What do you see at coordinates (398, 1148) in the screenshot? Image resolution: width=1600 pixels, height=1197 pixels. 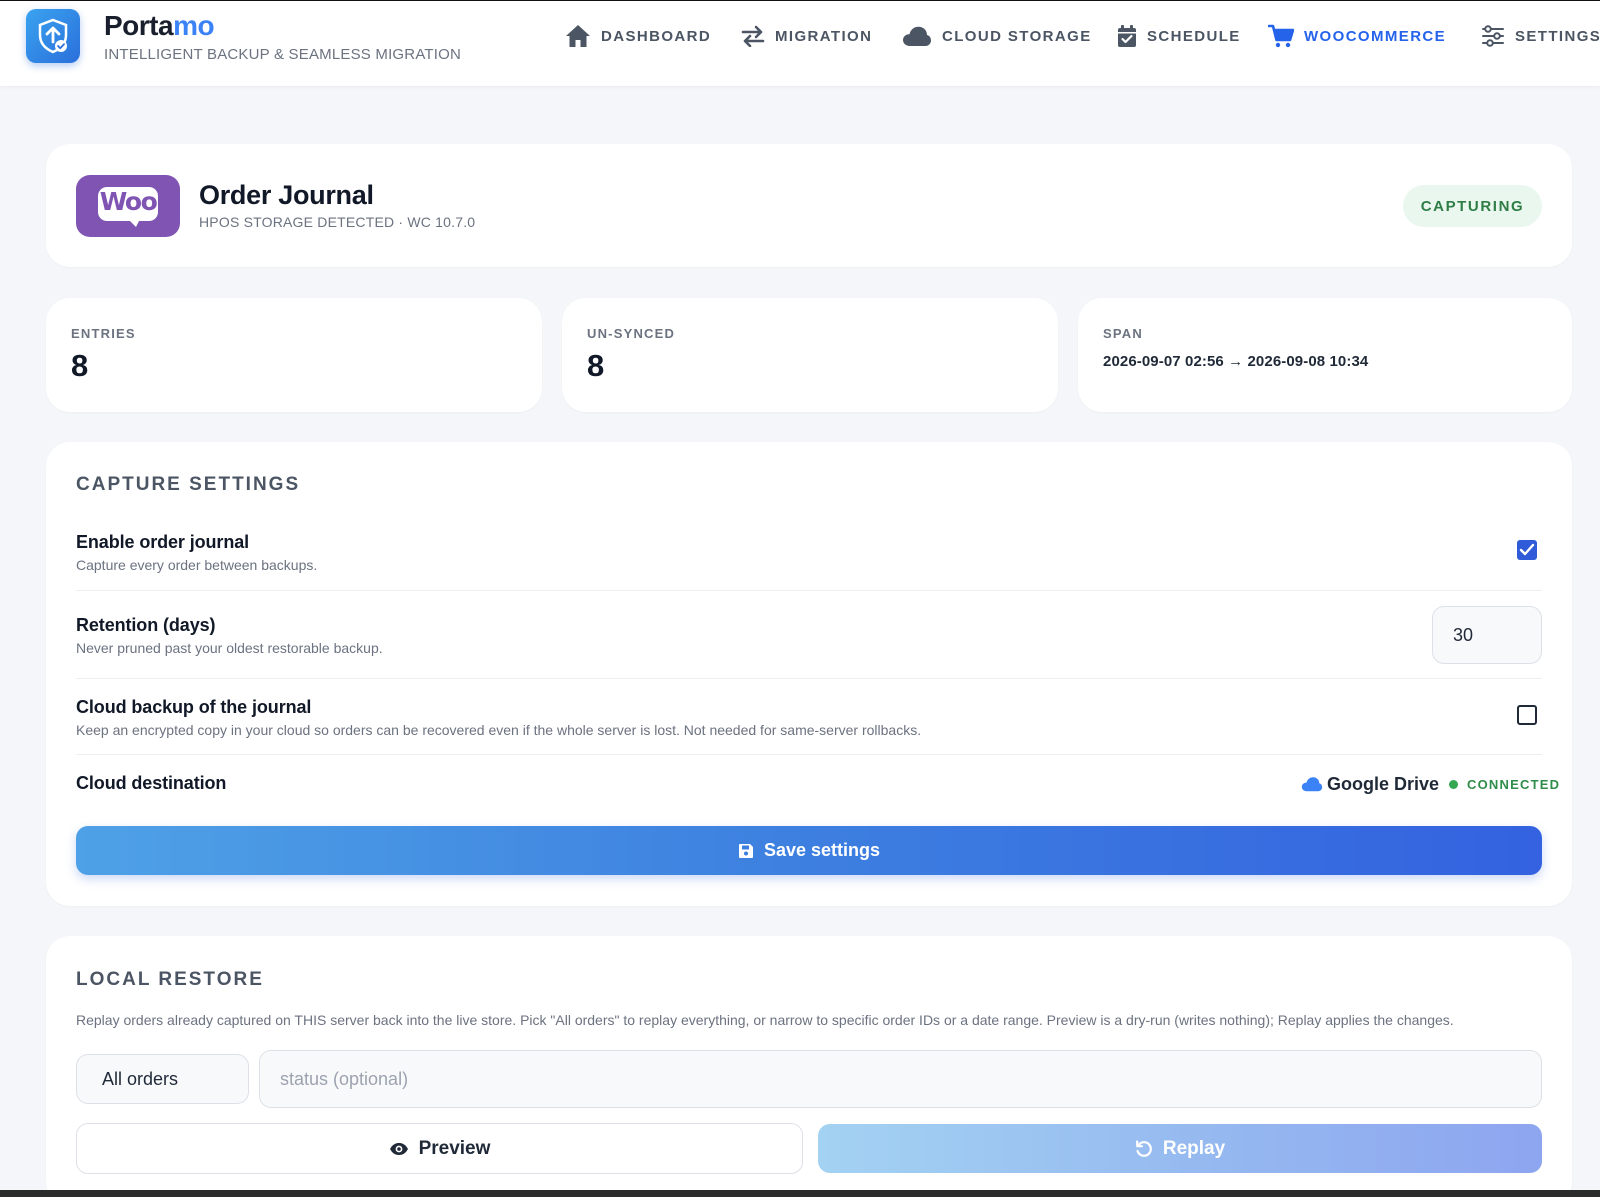 I see `eye-icon` at bounding box center [398, 1148].